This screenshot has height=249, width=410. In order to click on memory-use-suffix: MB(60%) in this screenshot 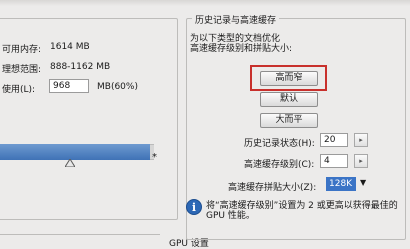, I will do `click(117, 87)`.